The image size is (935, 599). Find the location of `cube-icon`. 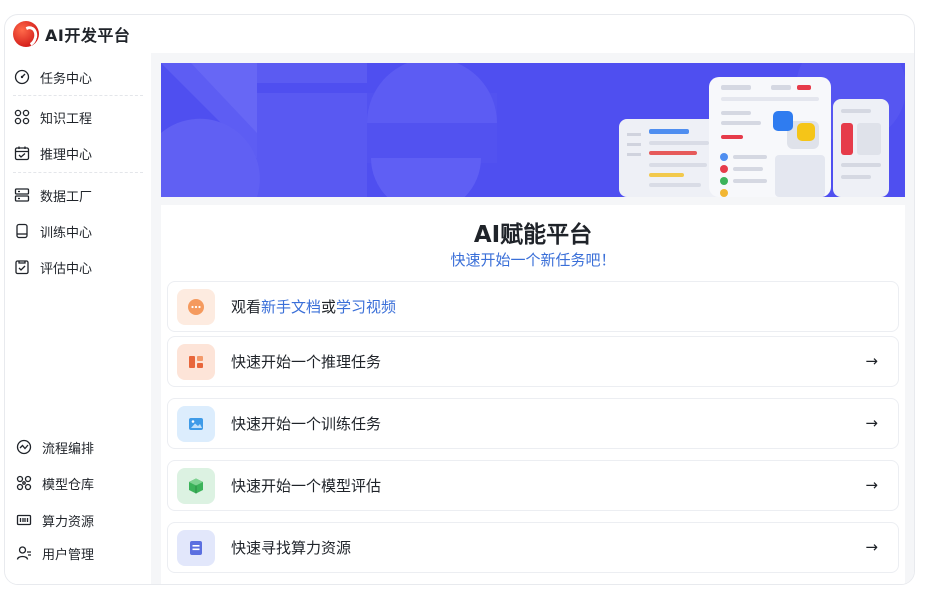

cube-icon is located at coordinates (196, 485).